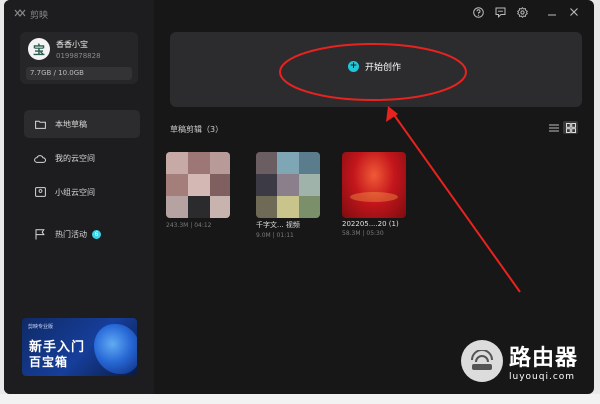 This screenshot has width=600, height=404. Describe the element at coordinates (552, 12) in the screenshot. I see `minimize-icon` at that location.